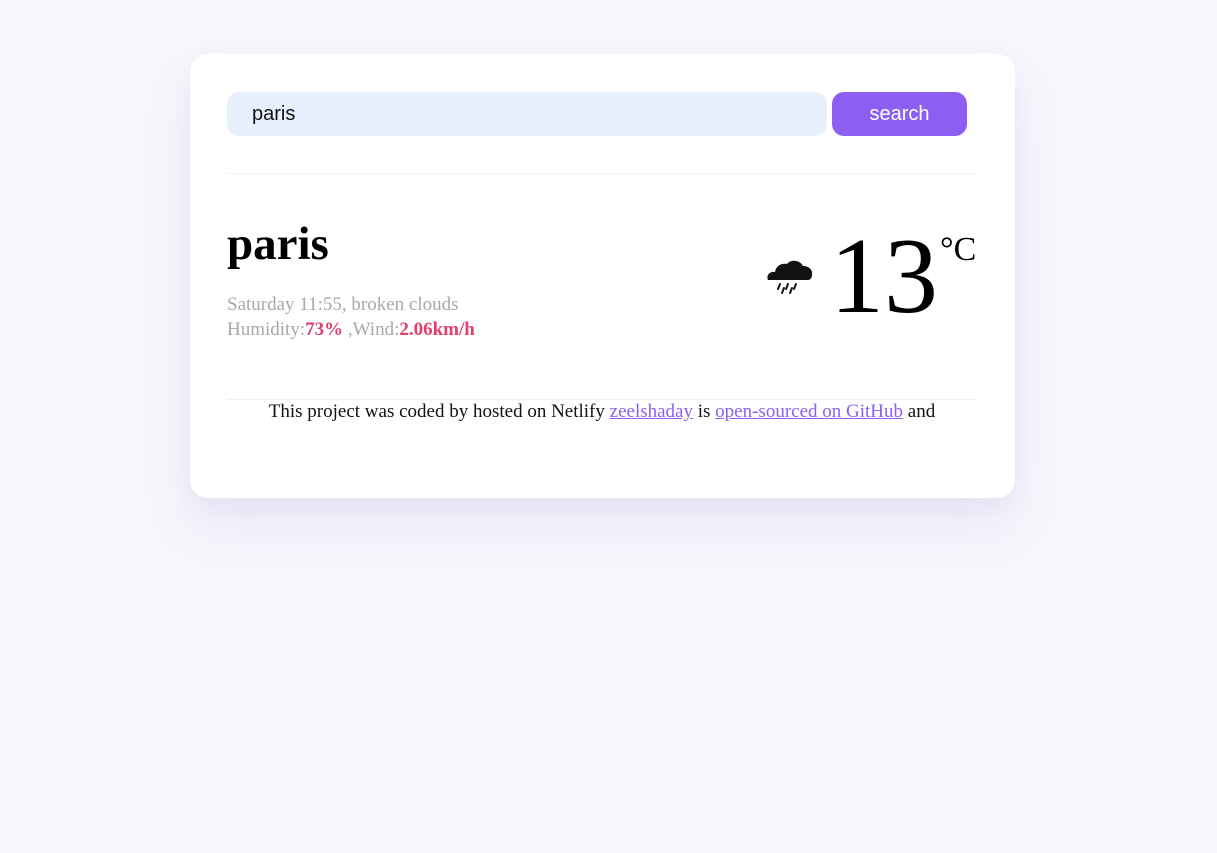  I want to click on search-input, so click(527, 114).